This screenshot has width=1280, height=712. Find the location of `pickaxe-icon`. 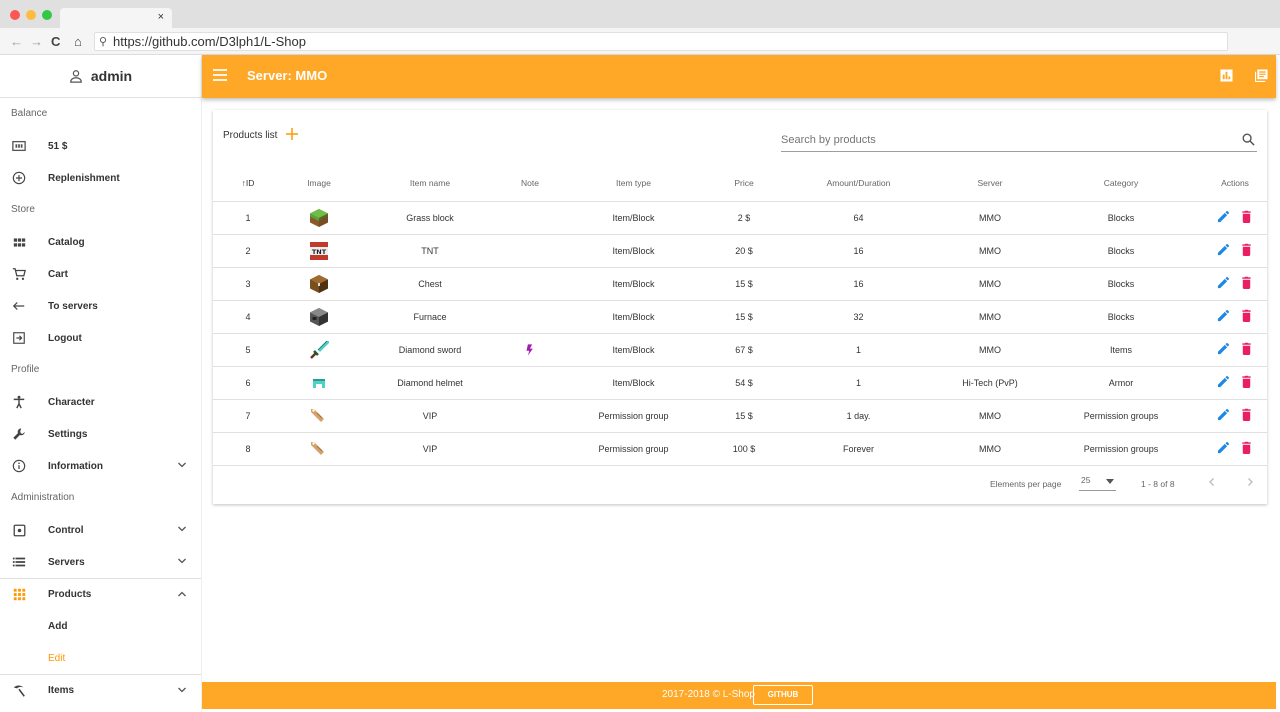

pickaxe-icon is located at coordinates (19, 691).